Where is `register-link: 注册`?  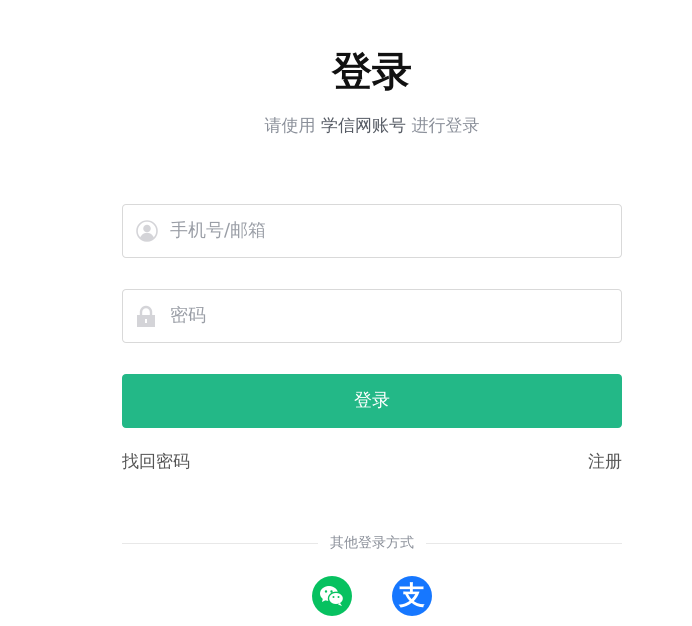
register-link: 注册 is located at coordinates (605, 462).